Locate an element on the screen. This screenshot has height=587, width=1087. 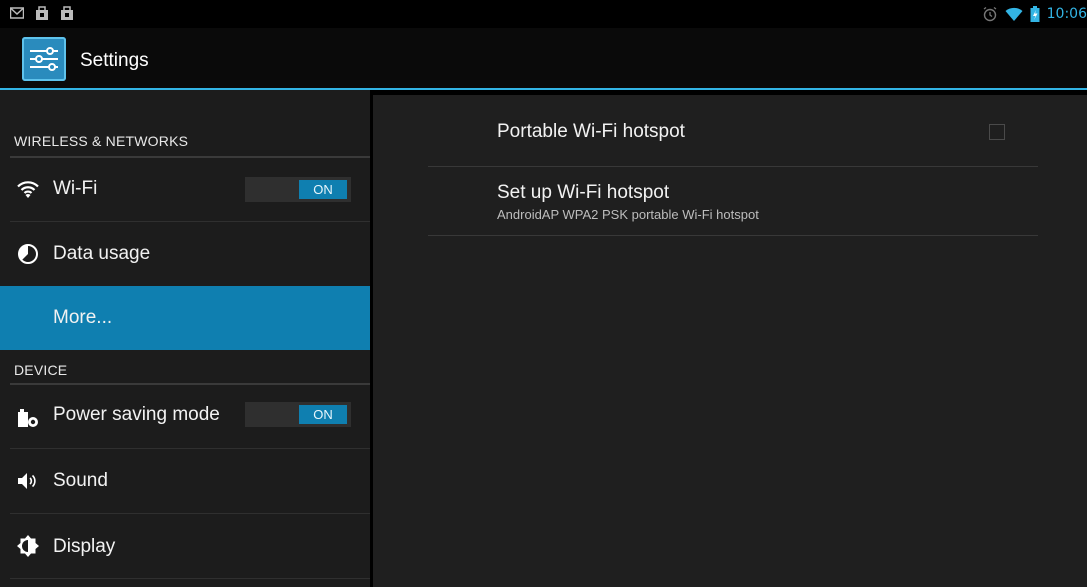
sidebar-item-power-saving: Power saving mode ON is located at coordinates (185, 416).